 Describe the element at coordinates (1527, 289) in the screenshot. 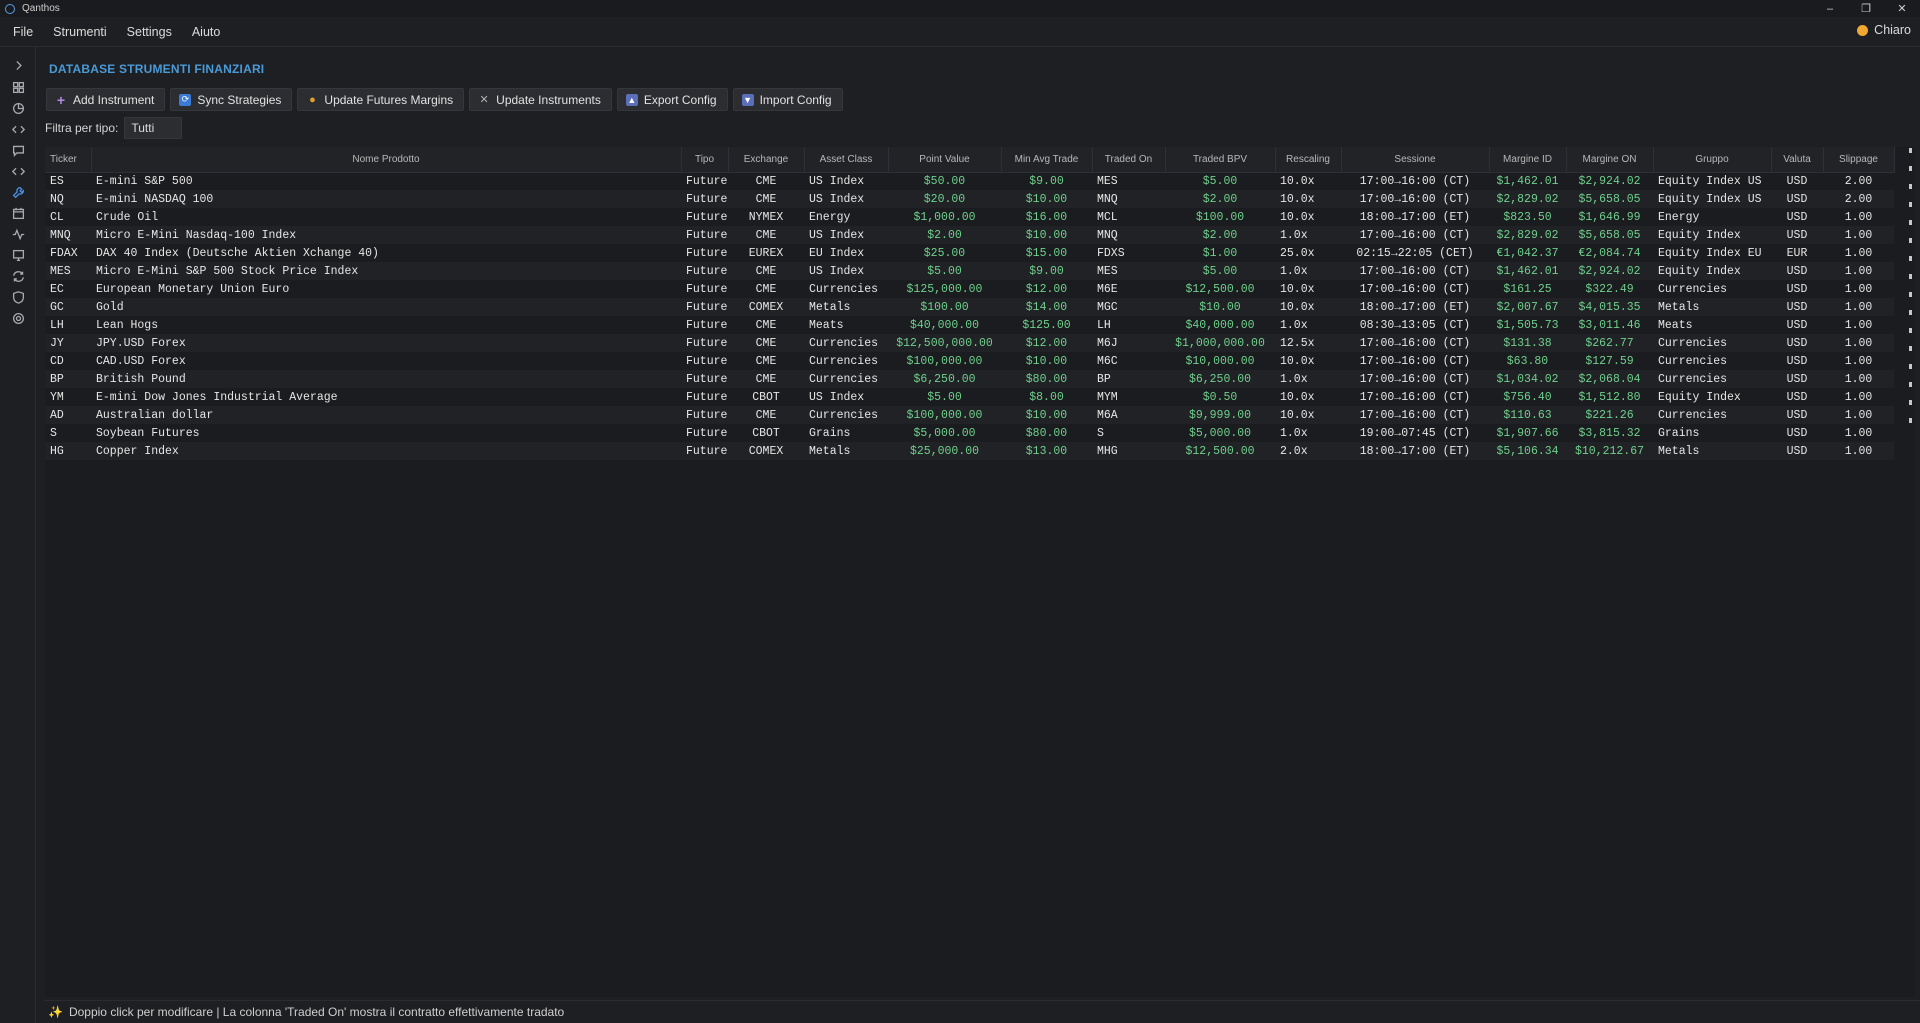

I see `table-cell: $161.25` at that location.